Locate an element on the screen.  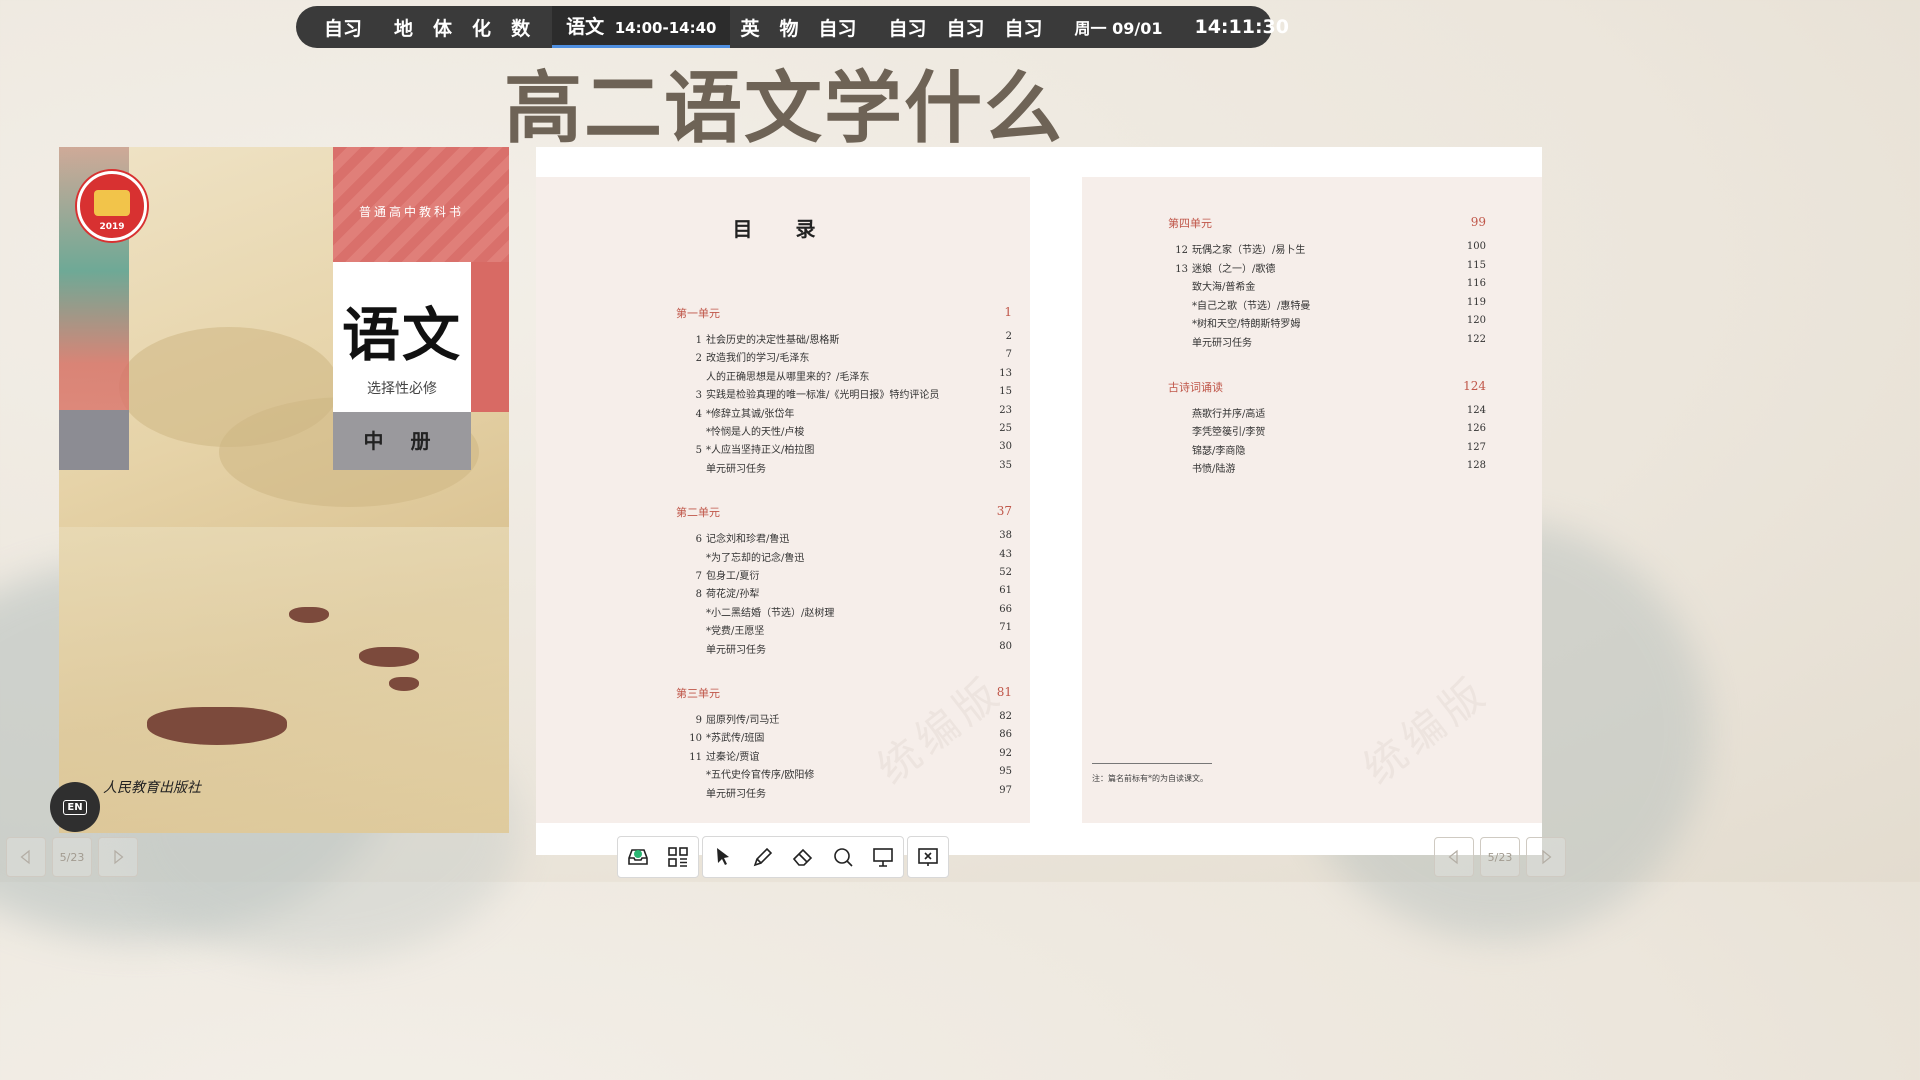
toc-entry: 9 屈原列传/司马迁 is located at coordinates (730, 718).